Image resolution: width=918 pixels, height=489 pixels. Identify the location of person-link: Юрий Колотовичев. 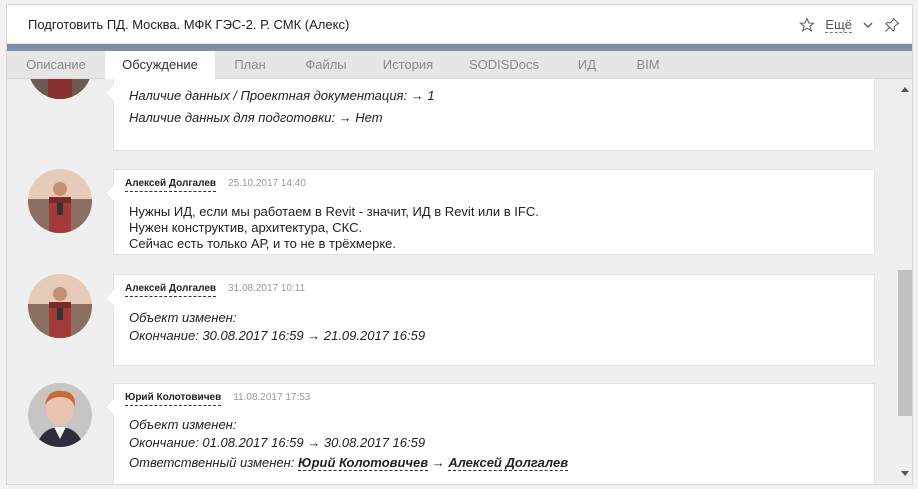
(363, 463).